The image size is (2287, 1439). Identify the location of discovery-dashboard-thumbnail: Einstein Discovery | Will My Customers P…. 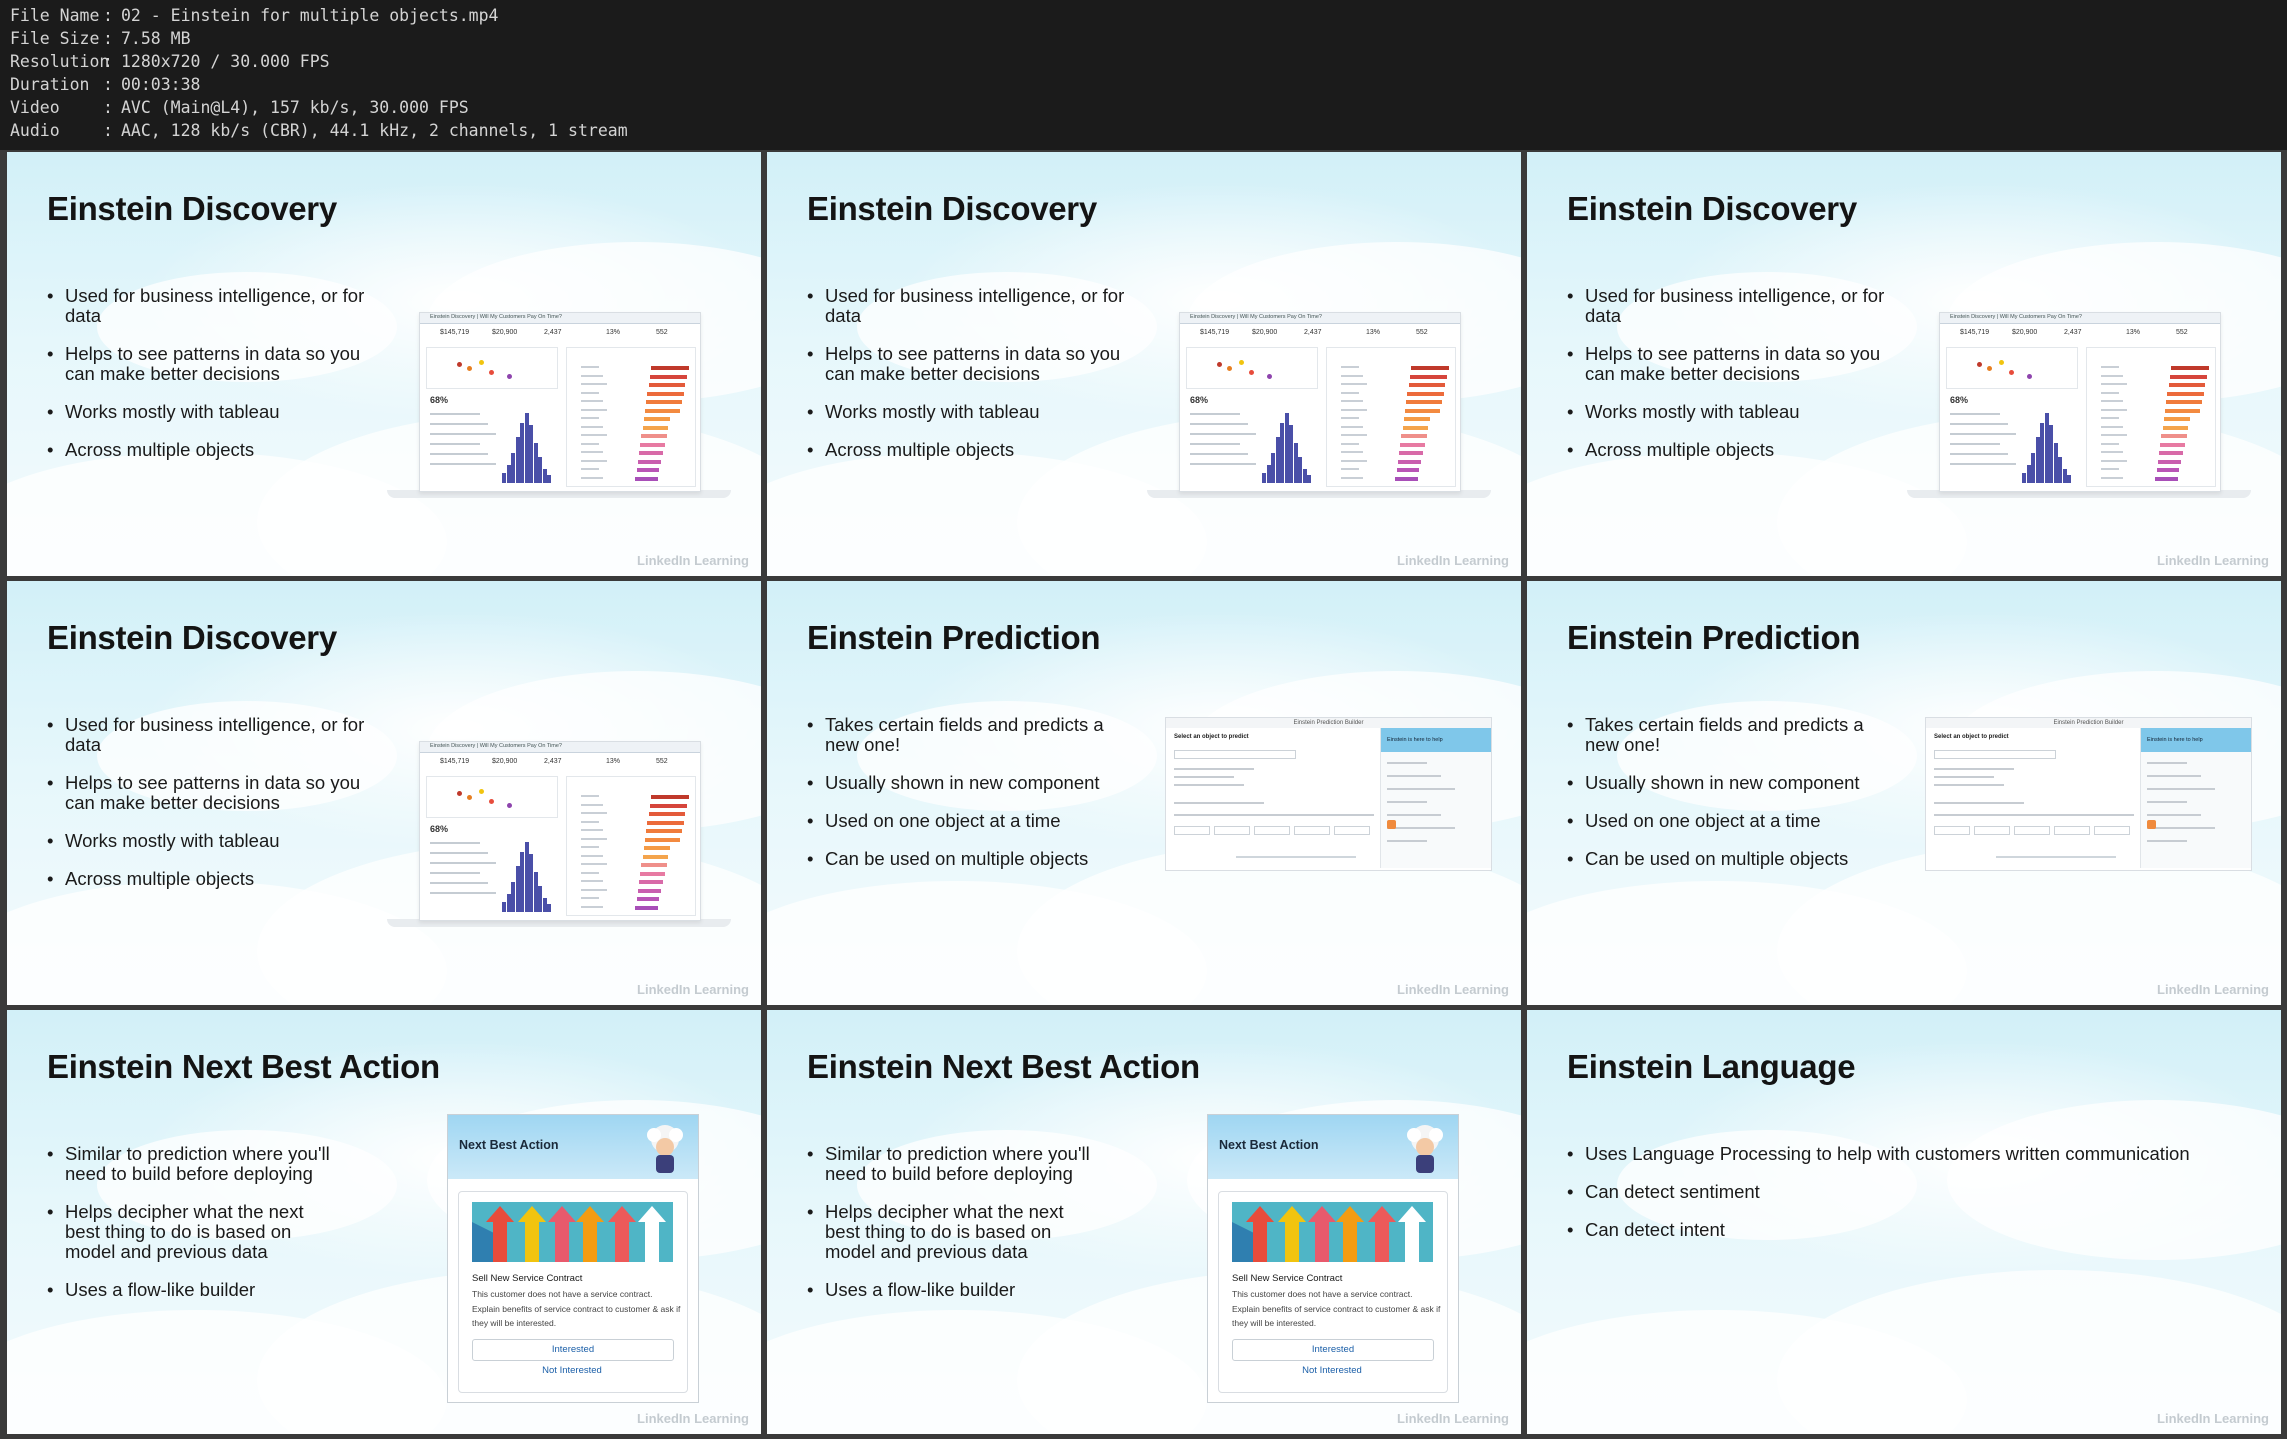
(2080, 402).